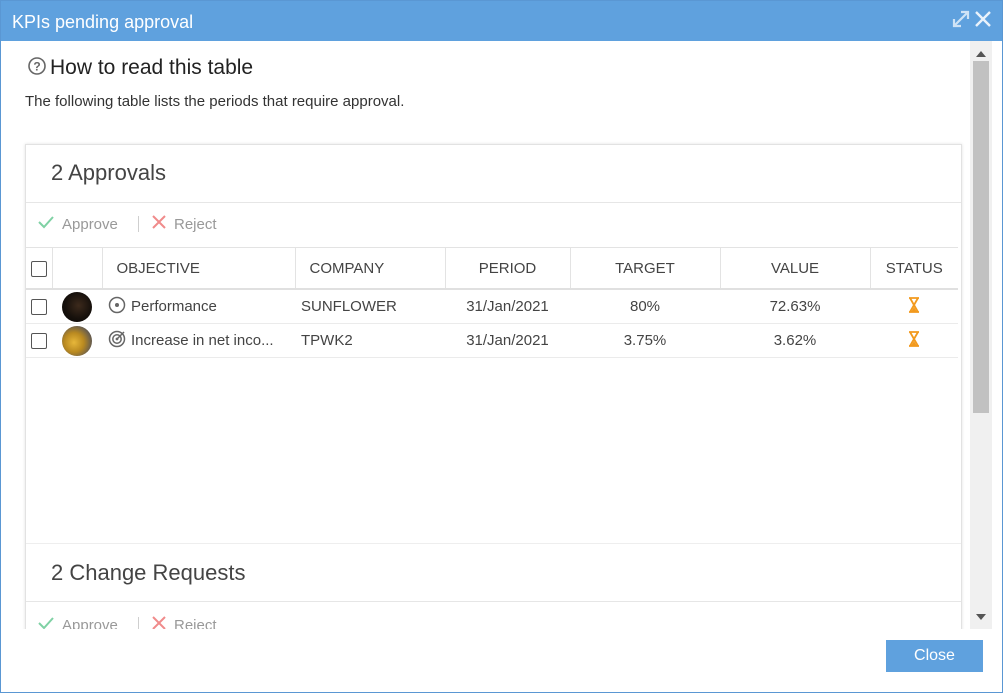 This screenshot has height=693, width=1003. What do you see at coordinates (962, 20) in the screenshot?
I see `maximize-icon` at bounding box center [962, 20].